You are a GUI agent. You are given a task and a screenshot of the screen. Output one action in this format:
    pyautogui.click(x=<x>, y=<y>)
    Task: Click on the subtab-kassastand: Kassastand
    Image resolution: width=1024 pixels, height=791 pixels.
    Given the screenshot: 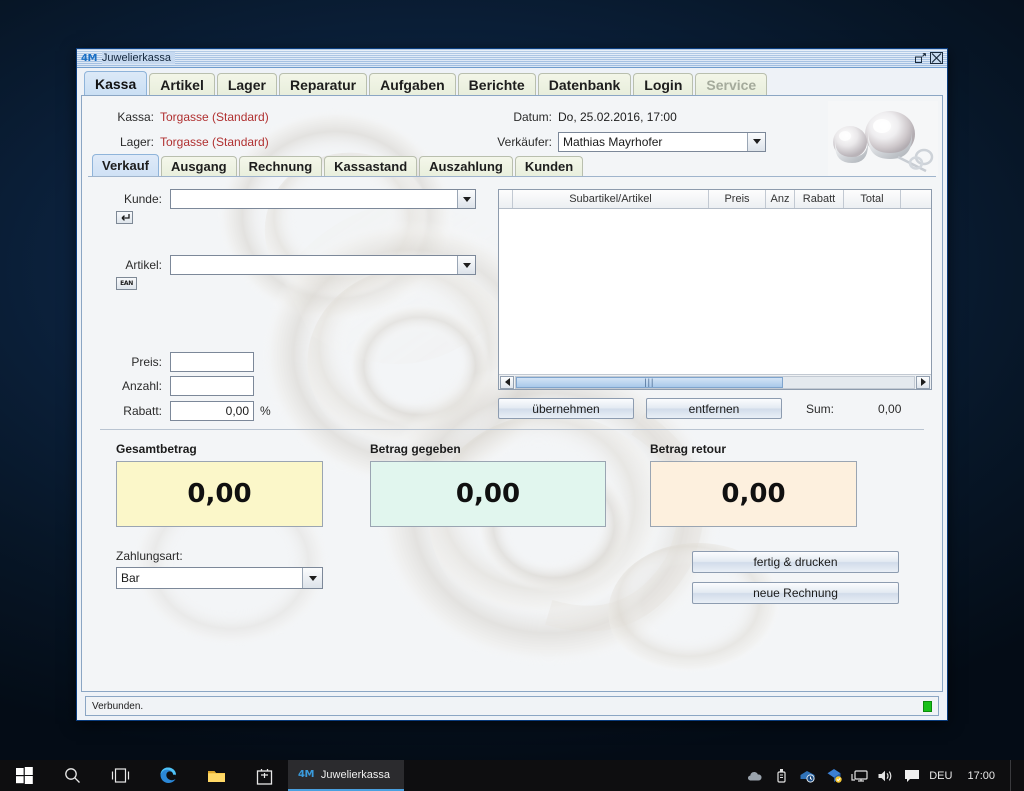 What is the action you would take?
    pyautogui.click(x=371, y=166)
    